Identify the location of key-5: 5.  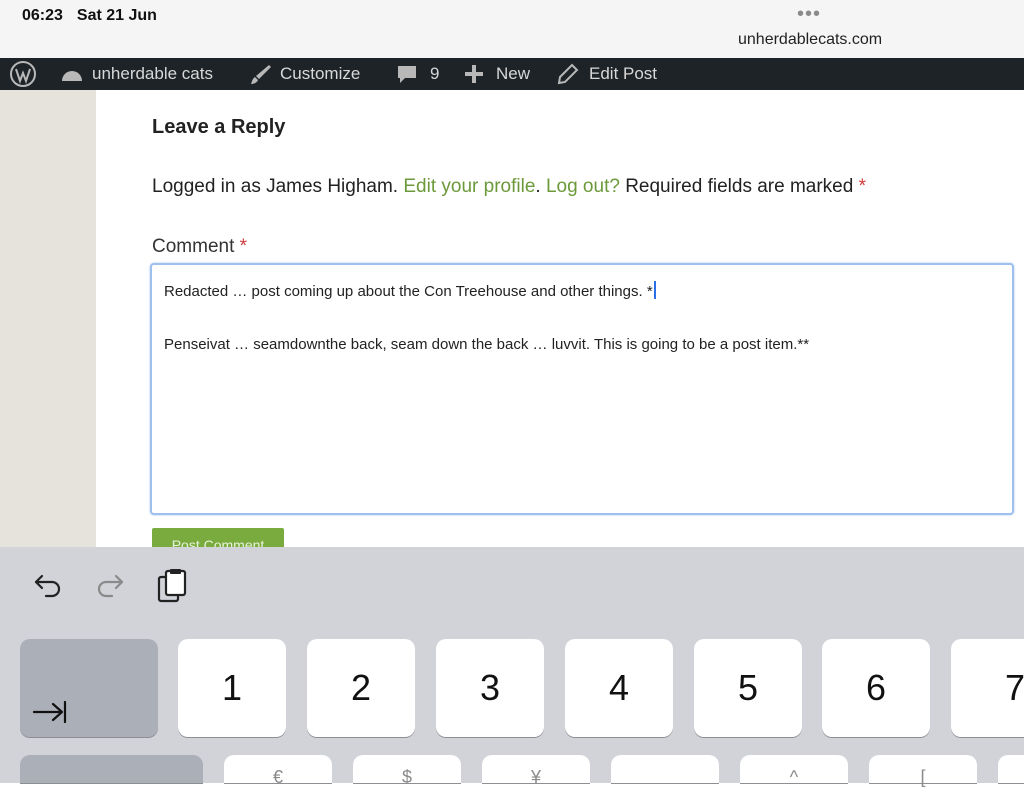
(748, 688).